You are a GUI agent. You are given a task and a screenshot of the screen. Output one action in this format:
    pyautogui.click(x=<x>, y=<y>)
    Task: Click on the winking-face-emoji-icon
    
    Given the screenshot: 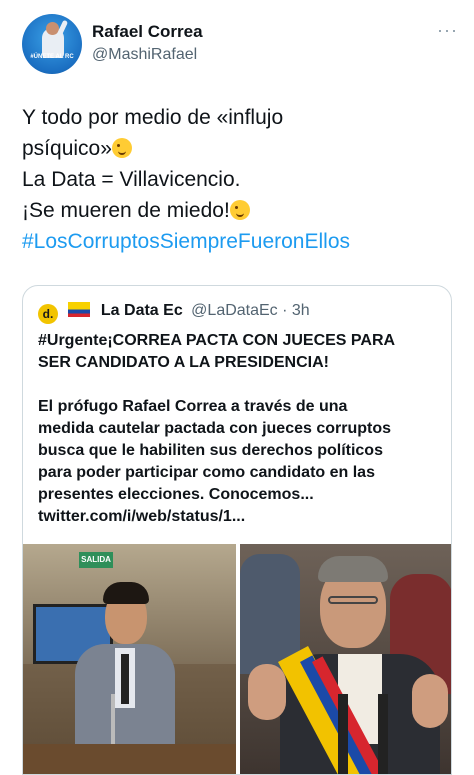 What is the action you would take?
    pyautogui.click(x=121, y=148)
    